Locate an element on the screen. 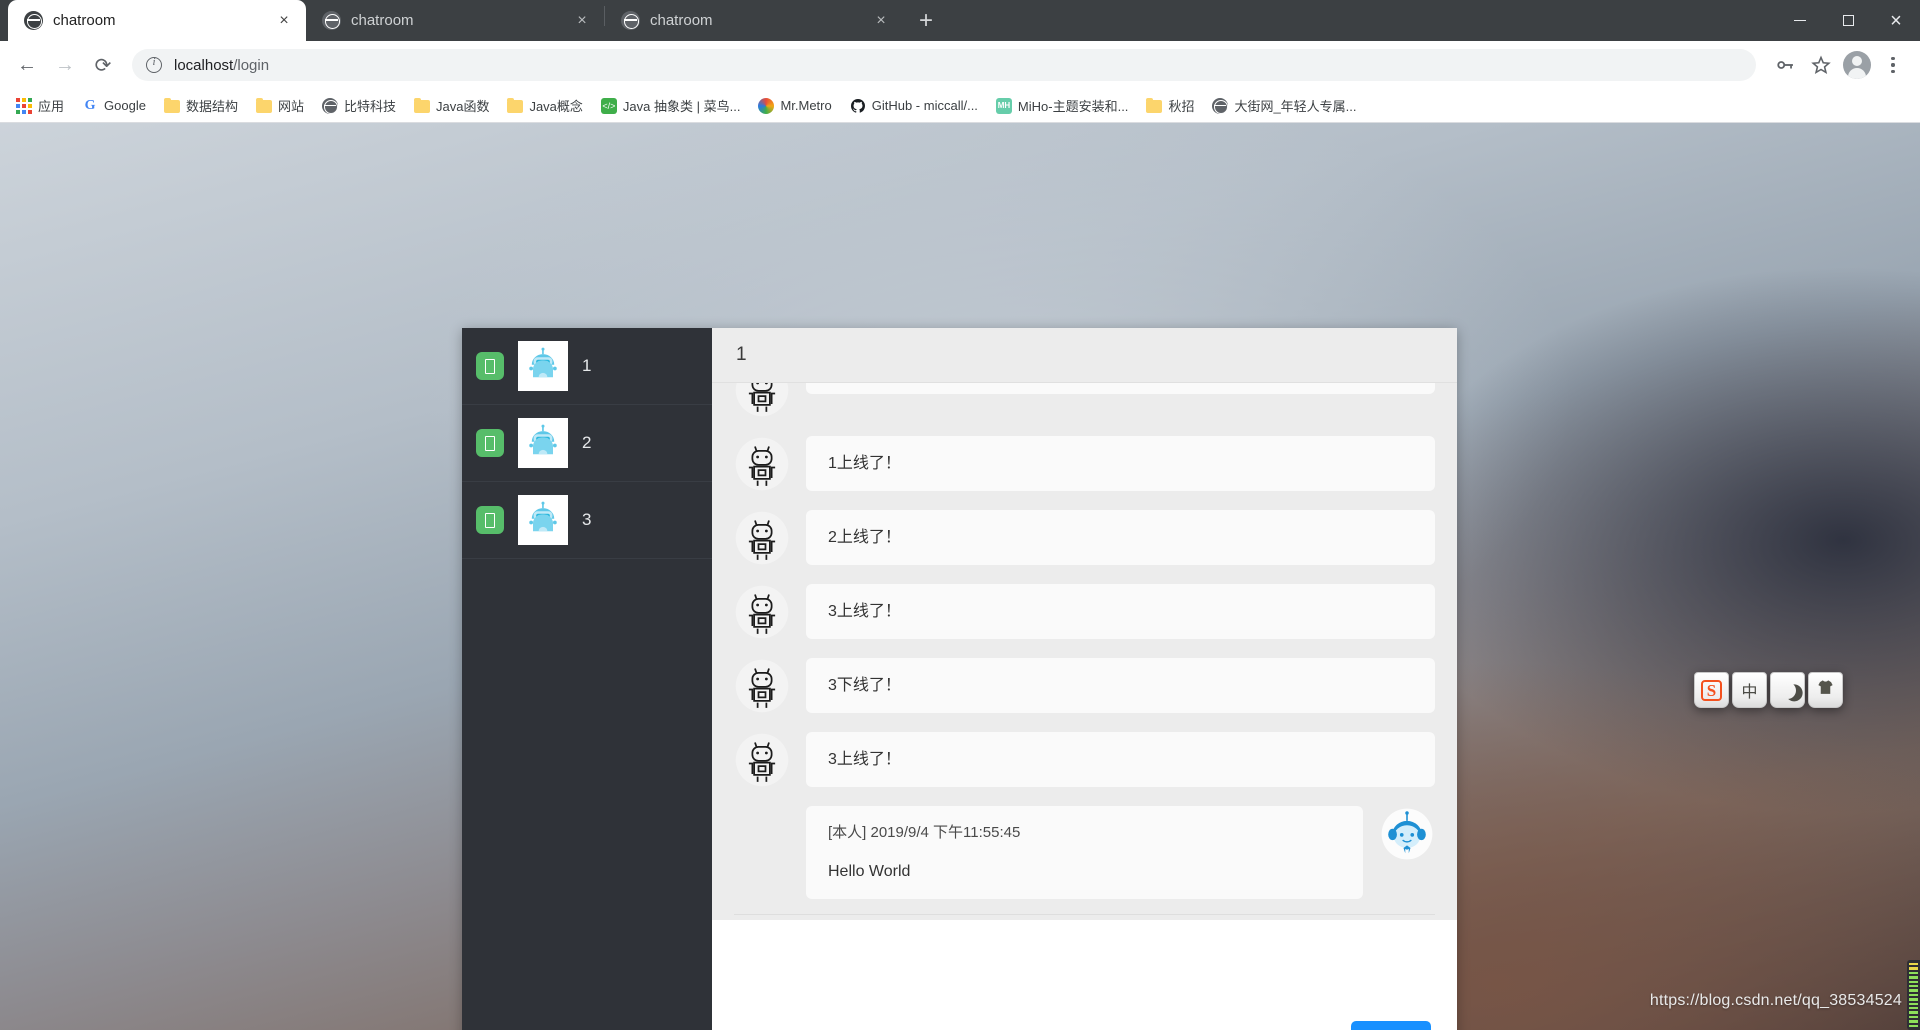 The image size is (1920, 1030). message-timestamp: [本人] 2019/9/4 下午11:55:45 is located at coordinates (924, 832).